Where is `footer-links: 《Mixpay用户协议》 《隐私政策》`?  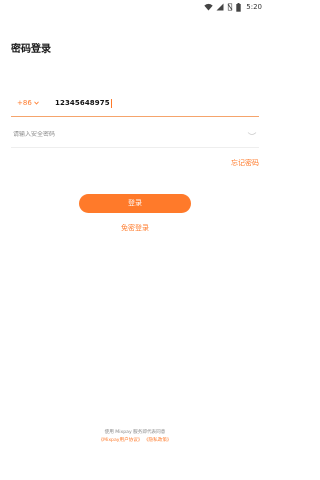 footer-links: 《Mixpay用户协议》 《隐私政策》 is located at coordinates (135, 441).